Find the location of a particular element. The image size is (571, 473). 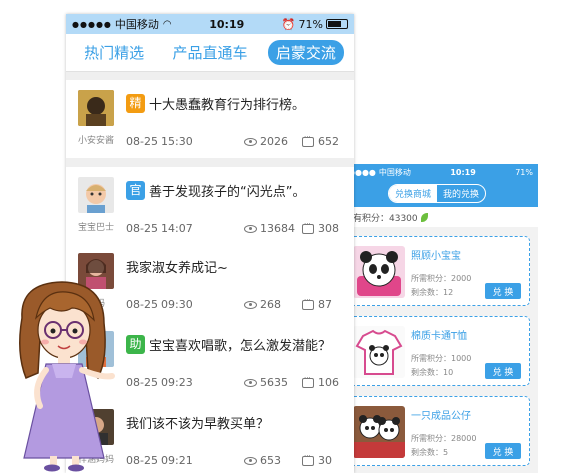

views-count: 2026 is located at coordinates (274, 141).